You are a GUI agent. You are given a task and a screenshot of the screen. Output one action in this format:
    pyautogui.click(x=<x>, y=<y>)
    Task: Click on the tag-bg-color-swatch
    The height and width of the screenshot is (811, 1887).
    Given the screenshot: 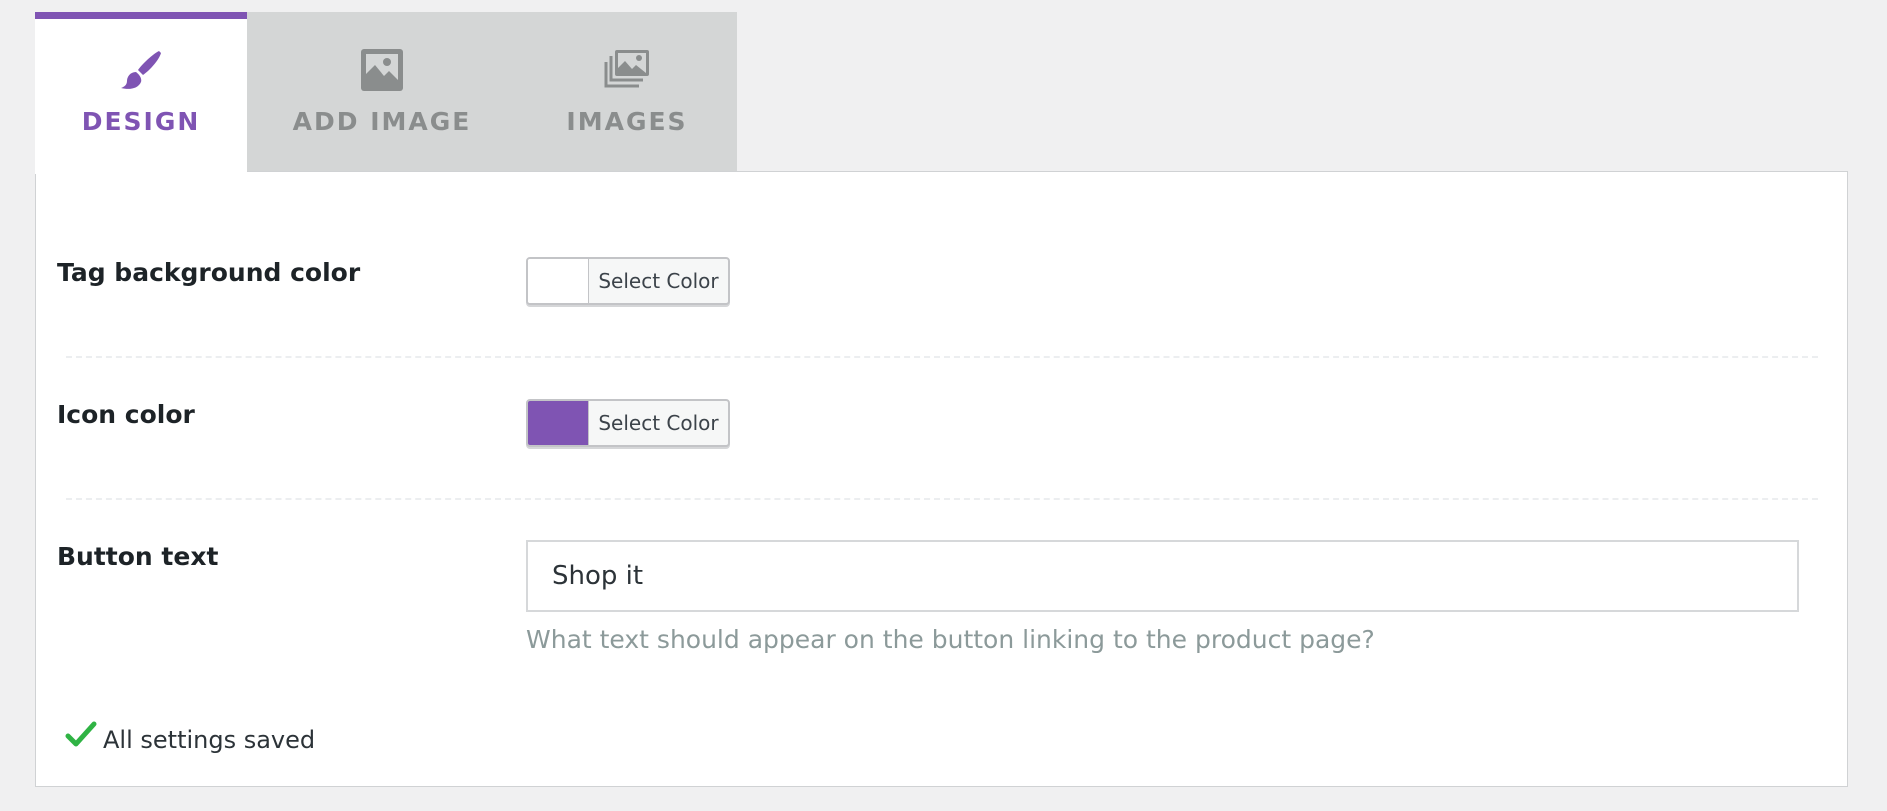 What is the action you would take?
    pyautogui.click(x=558, y=281)
    